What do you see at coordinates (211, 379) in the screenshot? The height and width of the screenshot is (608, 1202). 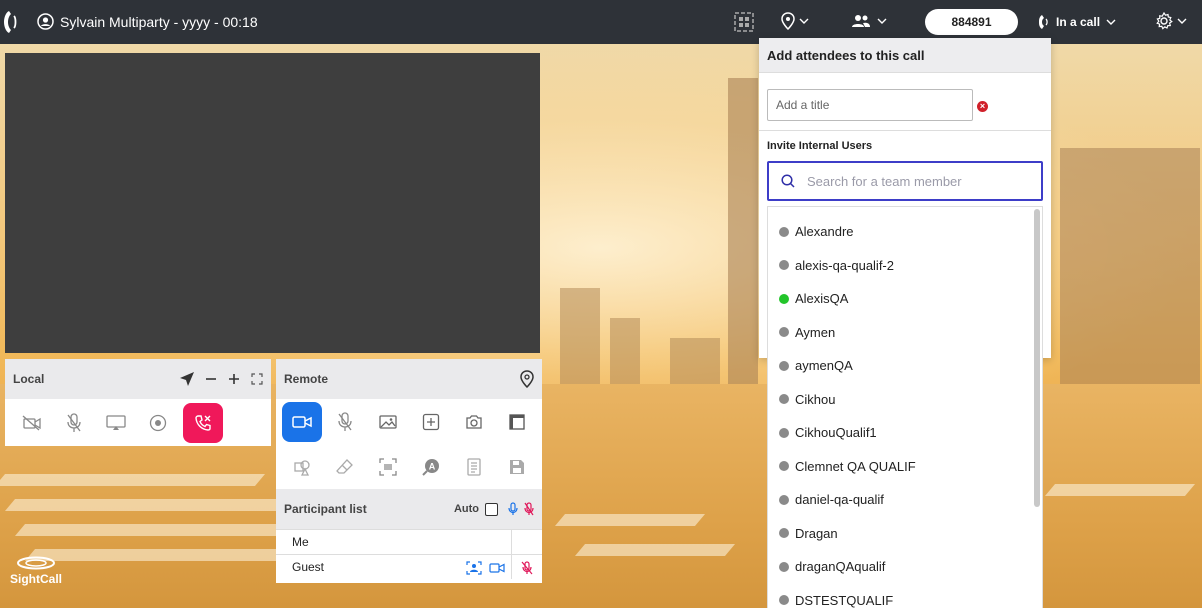 I see `zoom-out-icon` at bounding box center [211, 379].